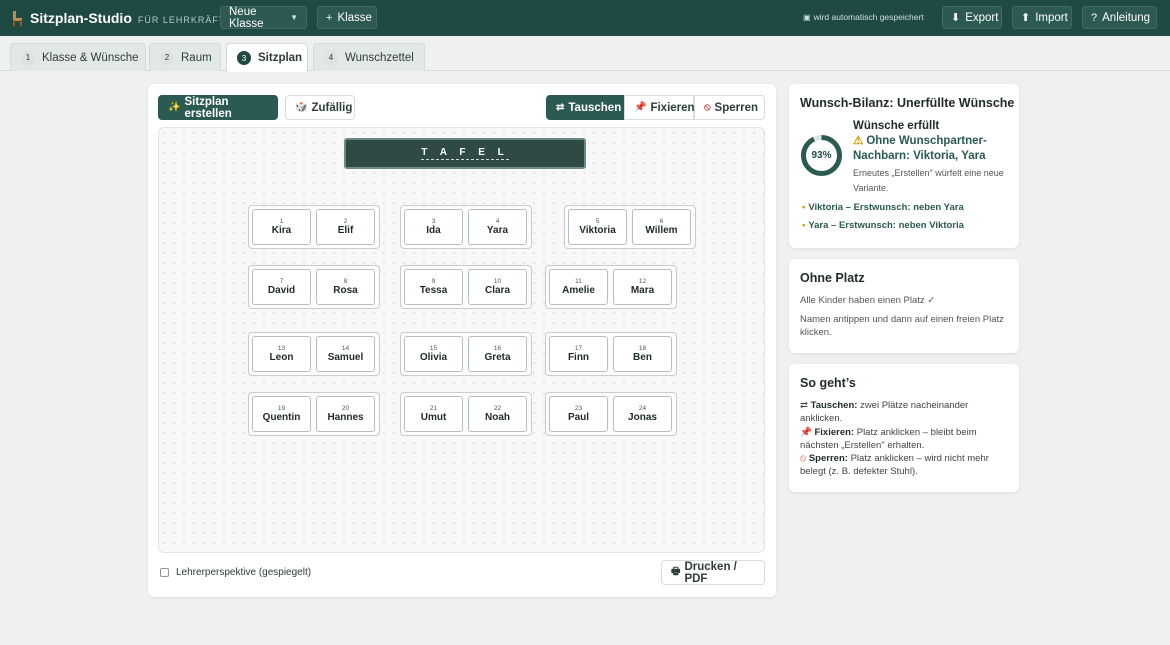 Image resolution: width=1170 pixels, height=645 pixels. What do you see at coordinates (281, 408) in the screenshot?
I see `seat-number: 19` at bounding box center [281, 408].